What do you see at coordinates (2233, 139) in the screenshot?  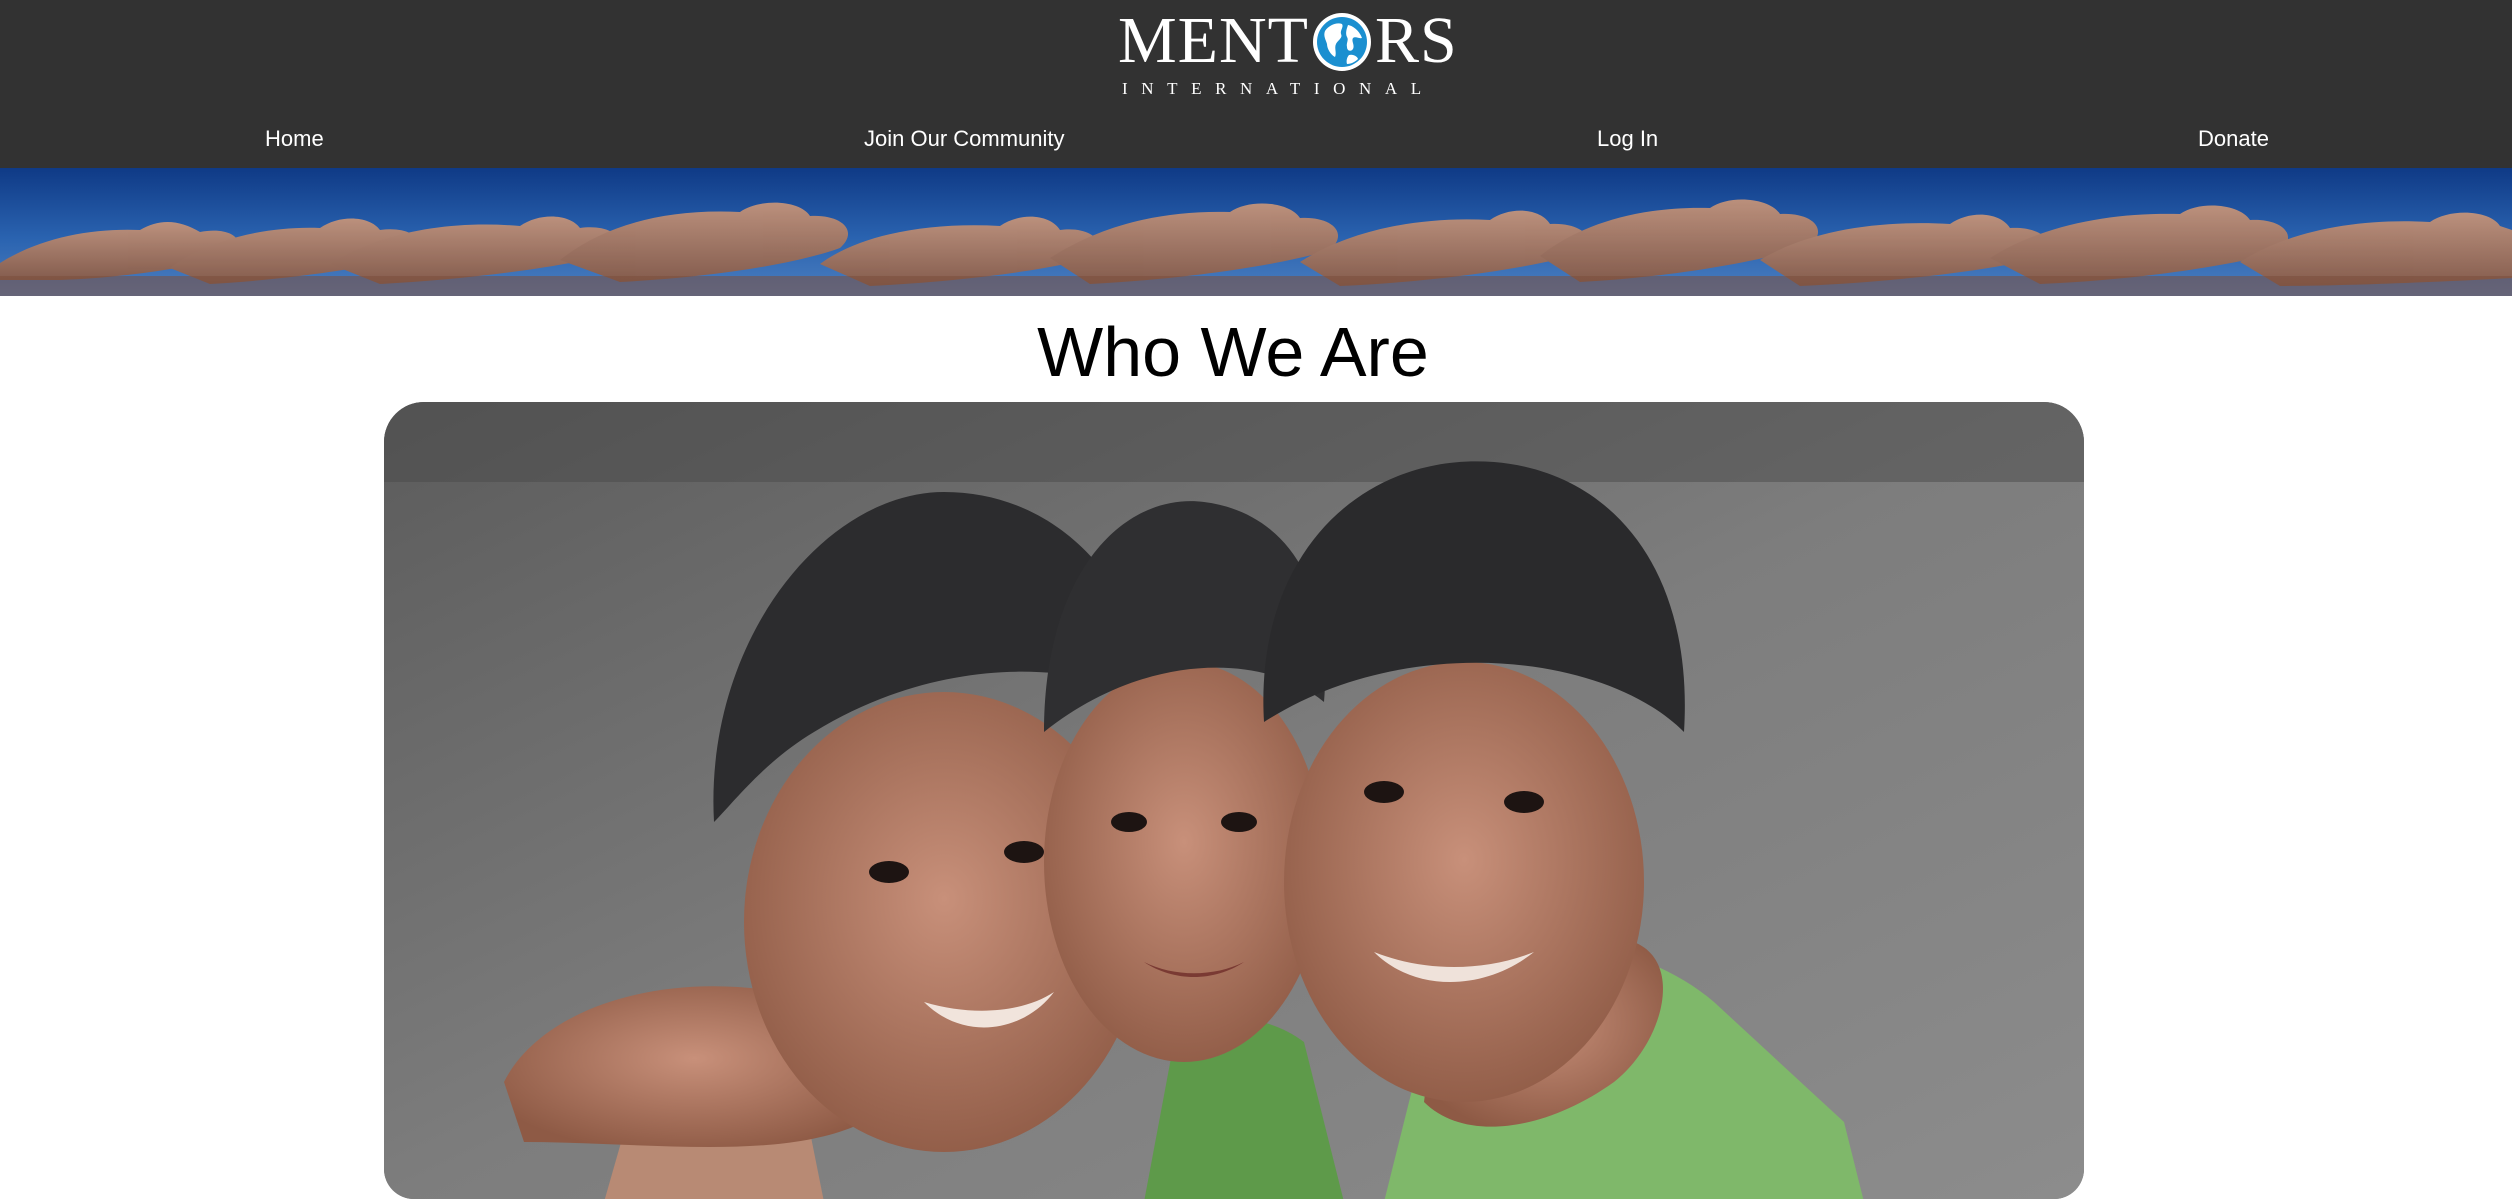 I see `nav-donate: Donate` at bounding box center [2233, 139].